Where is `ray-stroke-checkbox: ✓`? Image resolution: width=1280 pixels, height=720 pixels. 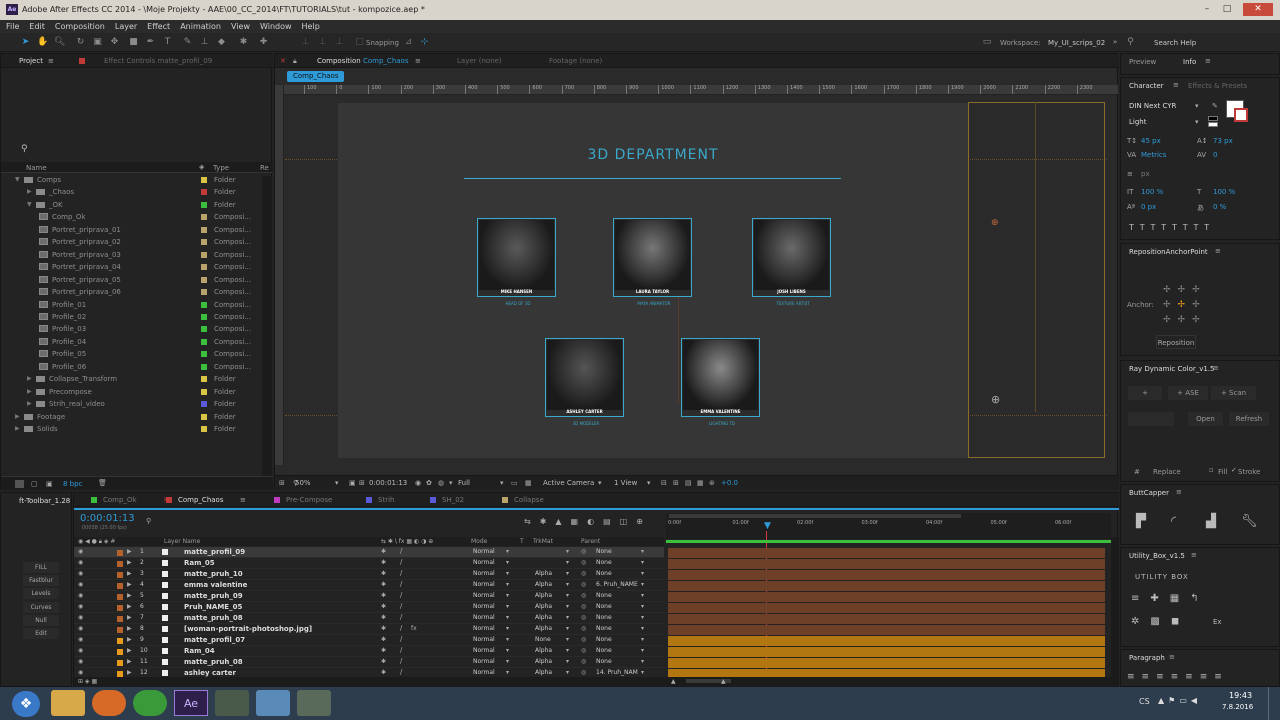 ray-stroke-checkbox: ✓ is located at coordinates (1234, 470).